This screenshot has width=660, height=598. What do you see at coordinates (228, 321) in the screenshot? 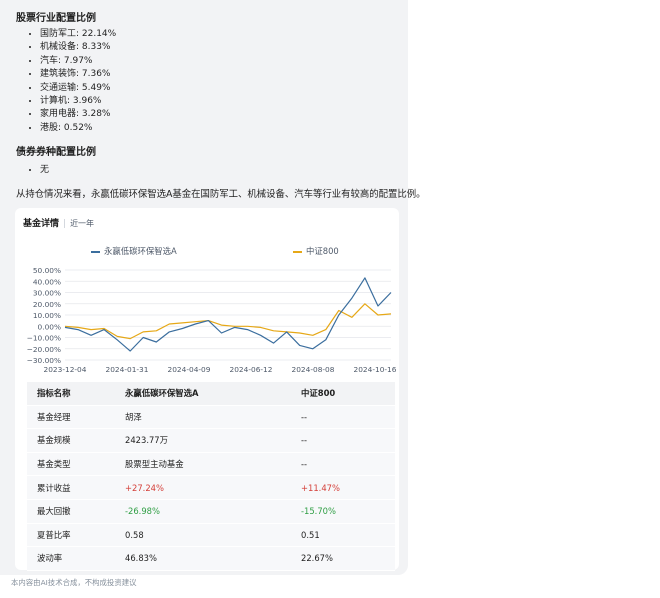
I see `series-line-index` at bounding box center [228, 321].